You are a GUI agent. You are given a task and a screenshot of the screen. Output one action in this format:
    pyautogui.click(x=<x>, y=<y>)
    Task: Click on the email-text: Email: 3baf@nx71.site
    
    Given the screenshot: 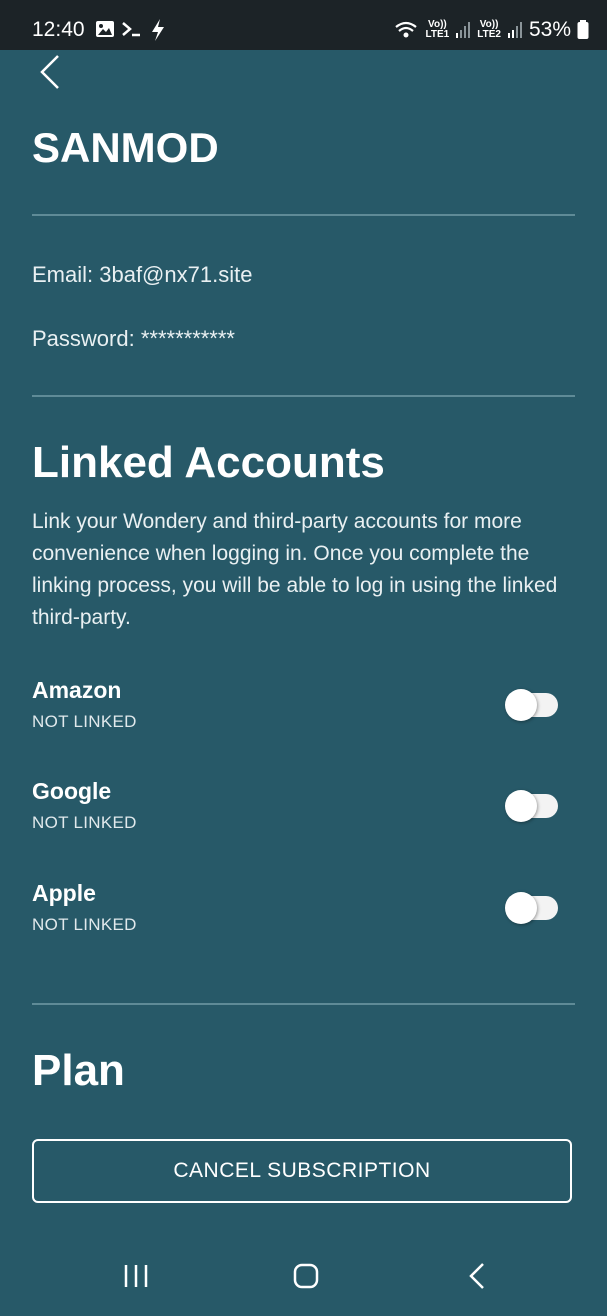 What is the action you would take?
    pyautogui.click(x=142, y=274)
    